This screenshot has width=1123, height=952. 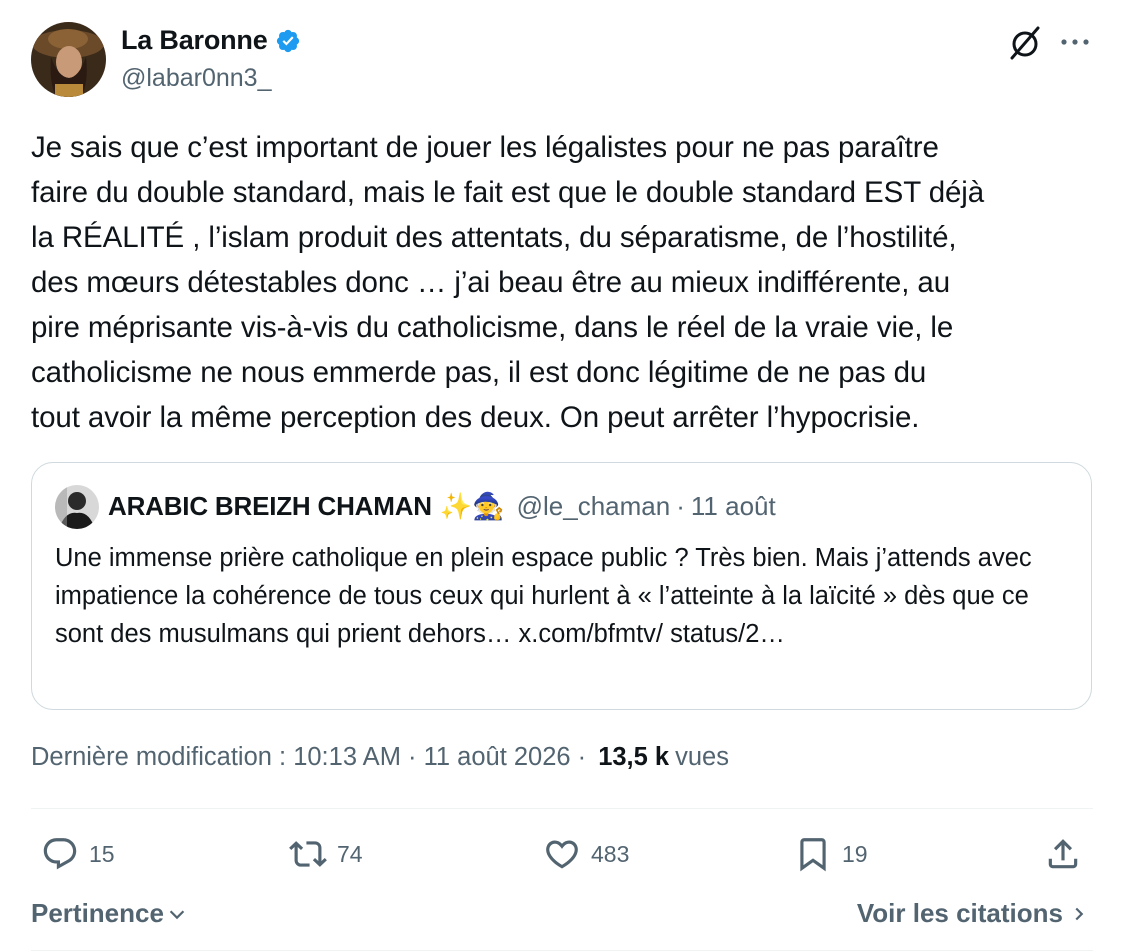 I want to click on bookmark-count: 19, so click(x=855, y=853).